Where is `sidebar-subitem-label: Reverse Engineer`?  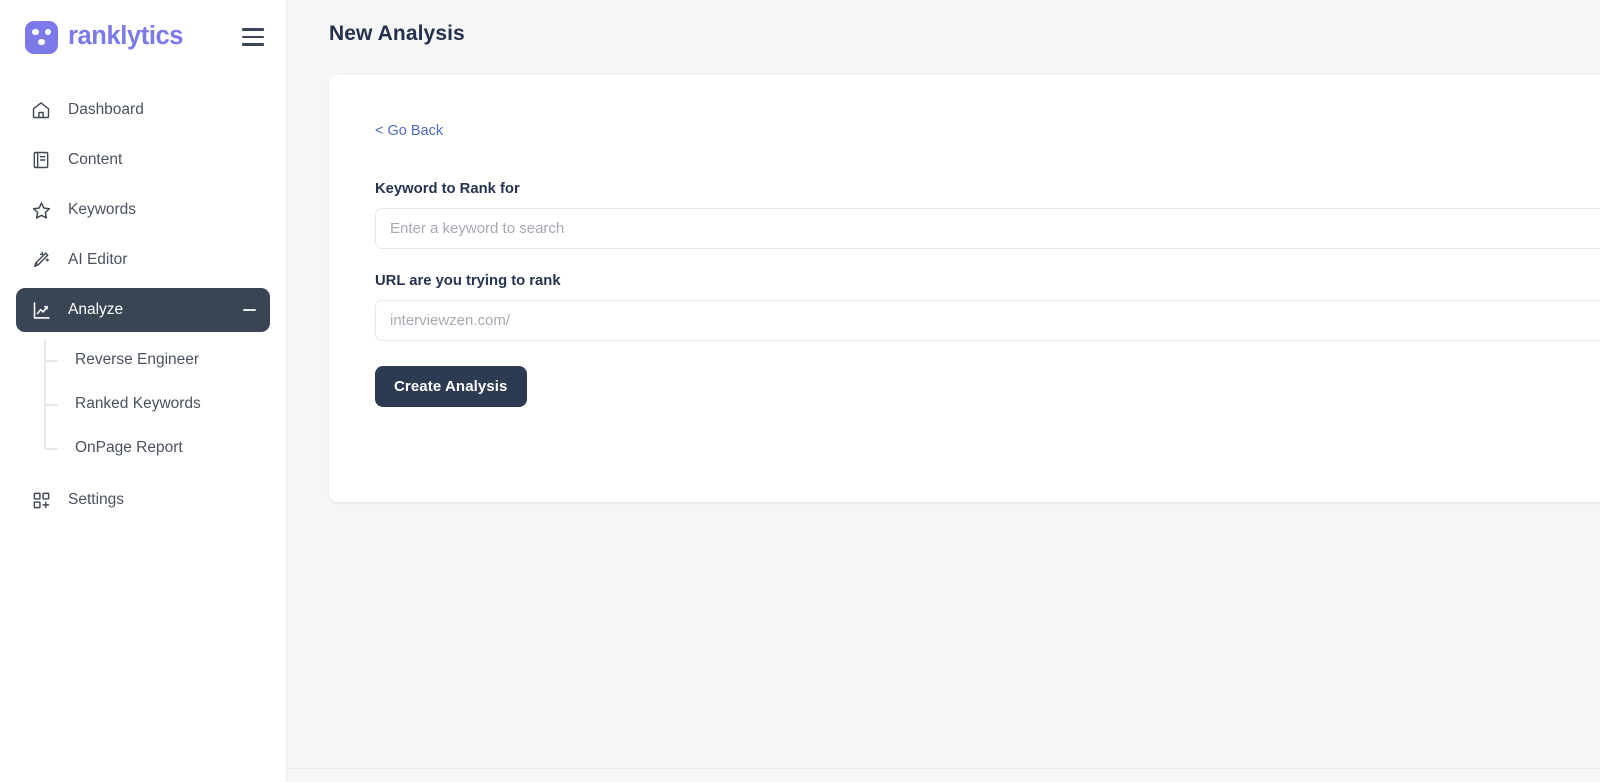 sidebar-subitem-label: Reverse Engineer is located at coordinates (137, 360).